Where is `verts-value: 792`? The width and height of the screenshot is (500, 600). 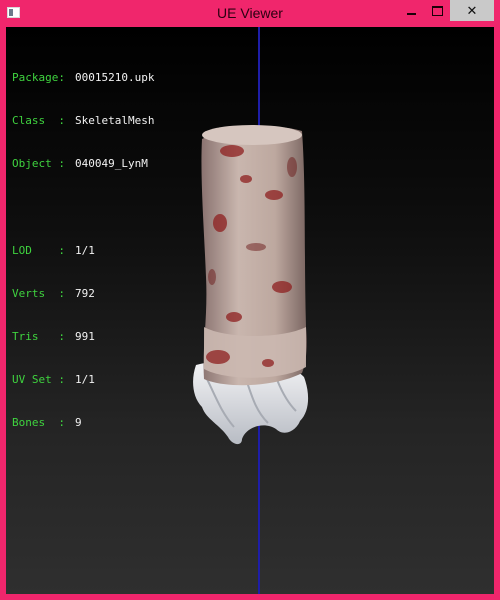
verts-value: 792 is located at coordinates (85, 293).